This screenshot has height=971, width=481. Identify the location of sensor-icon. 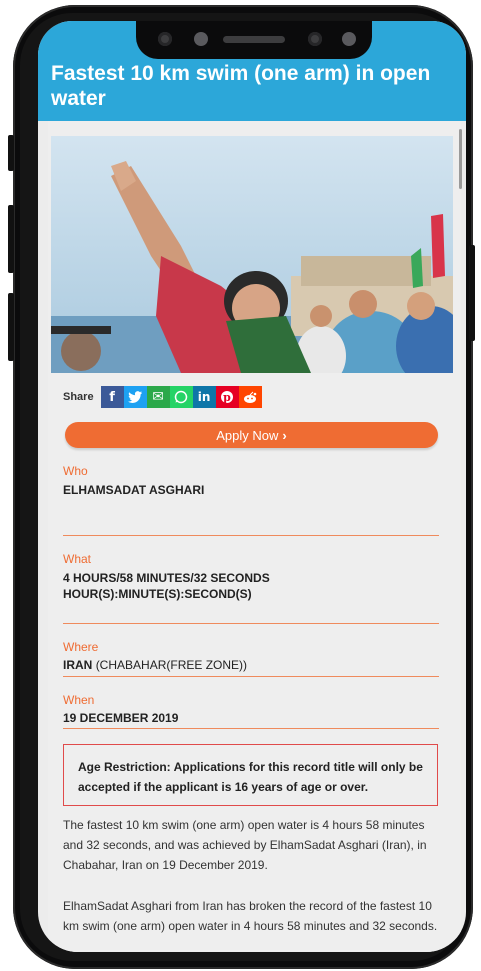
(165, 39).